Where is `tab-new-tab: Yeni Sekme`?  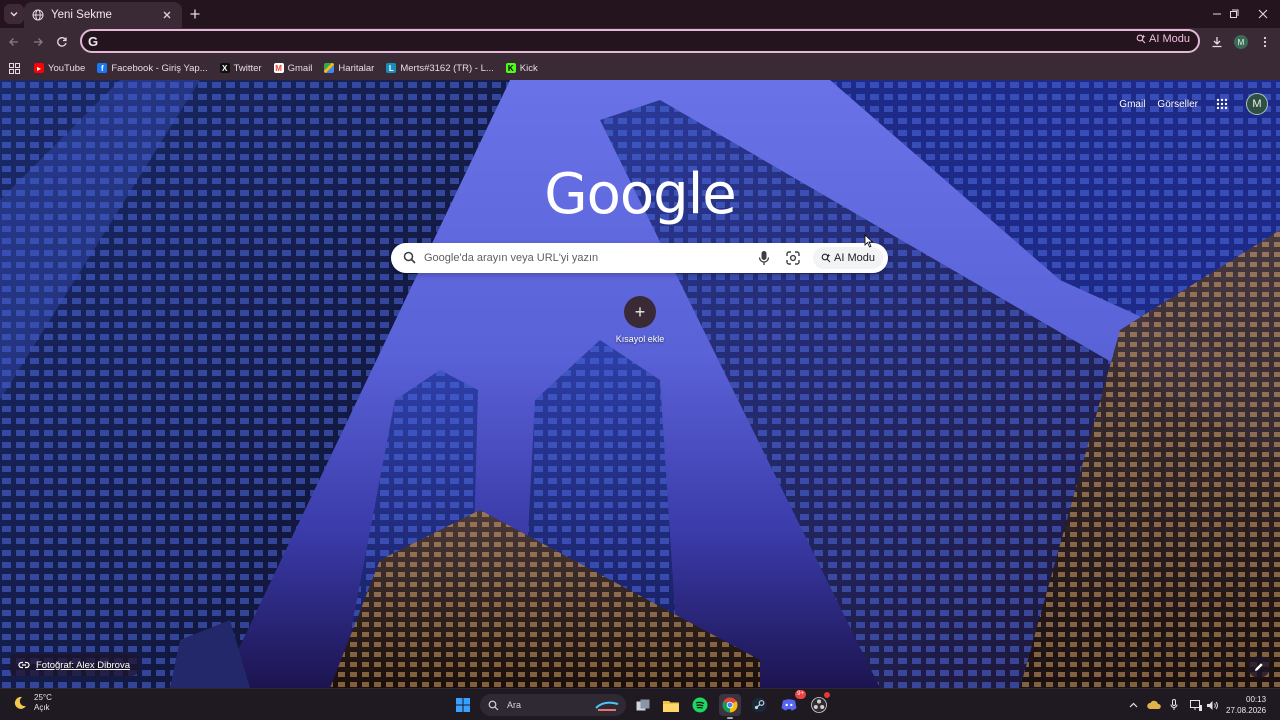 tab-new-tab: Yeni Sekme is located at coordinates (103, 15).